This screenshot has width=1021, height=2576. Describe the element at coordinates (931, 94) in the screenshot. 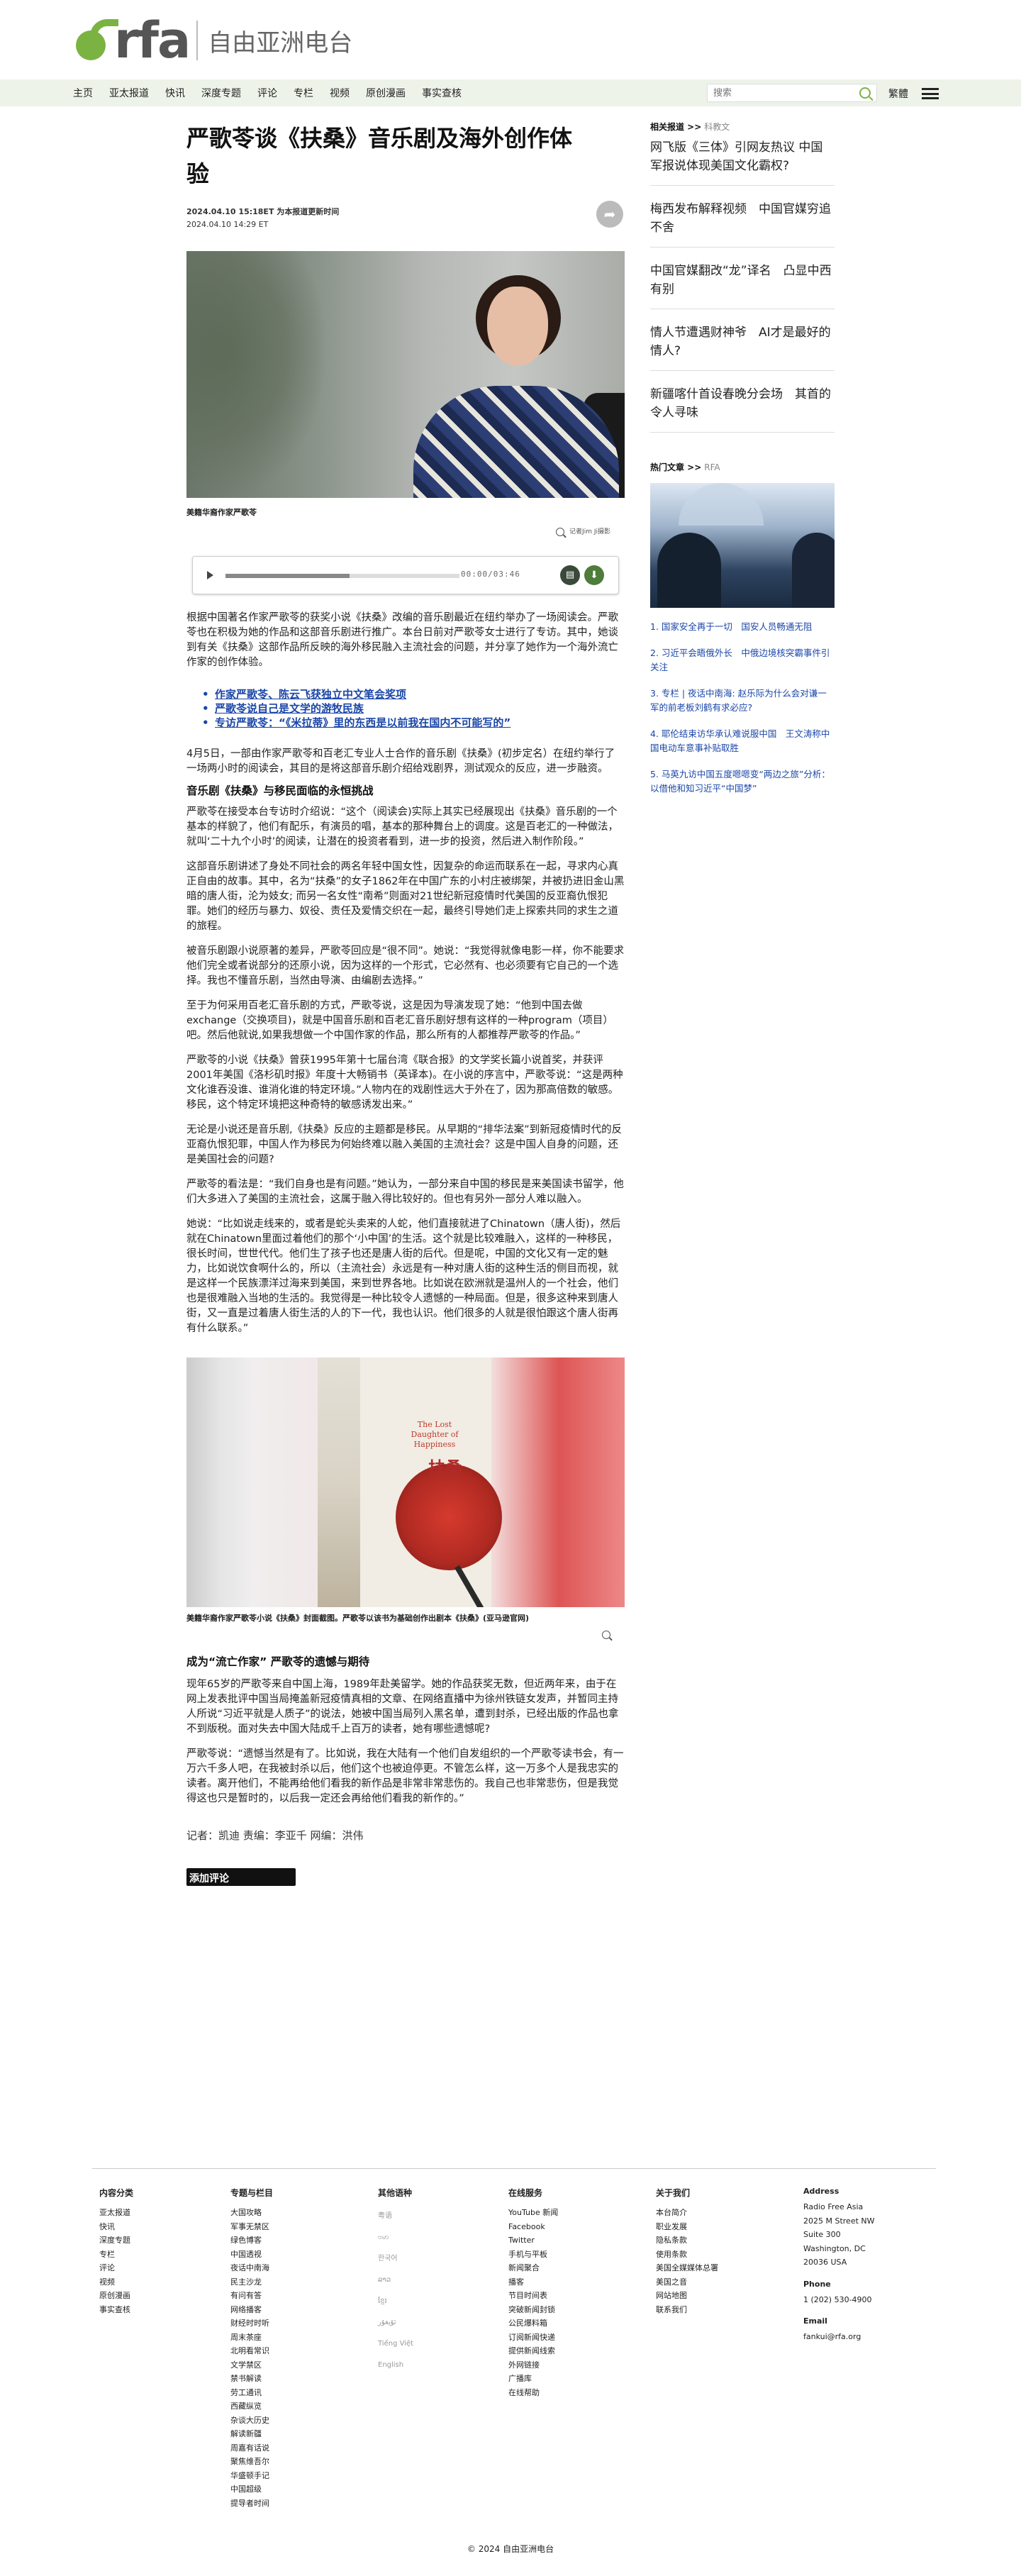

I see `hamburger-menu-icon` at that location.